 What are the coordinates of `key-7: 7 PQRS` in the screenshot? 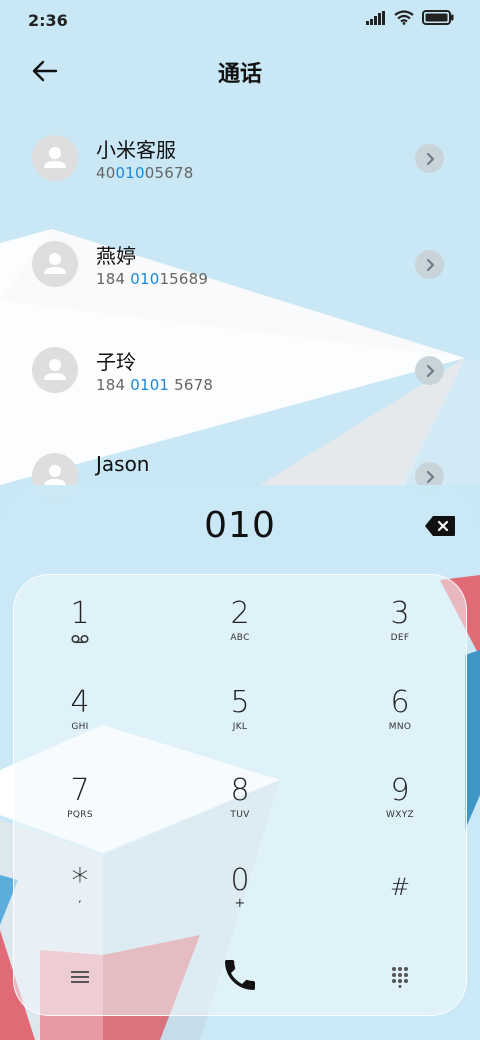 It's located at (80, 814).